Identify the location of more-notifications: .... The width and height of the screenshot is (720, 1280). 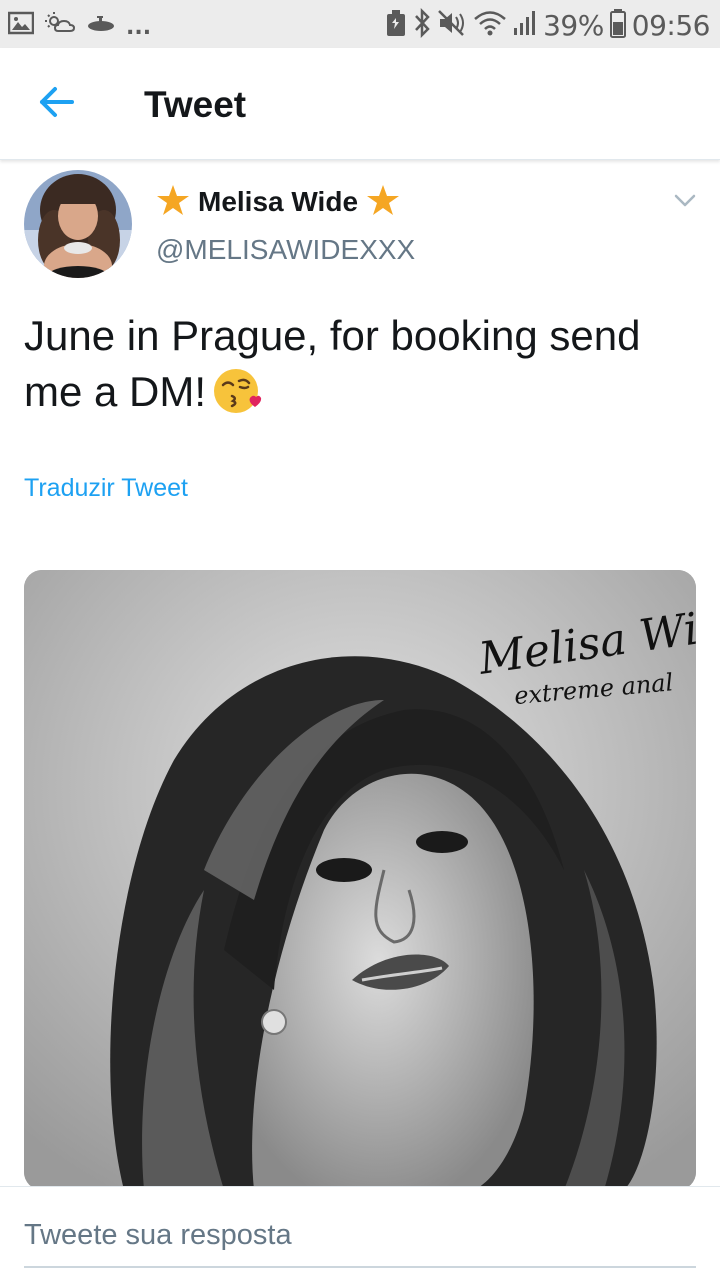
(139, 27).